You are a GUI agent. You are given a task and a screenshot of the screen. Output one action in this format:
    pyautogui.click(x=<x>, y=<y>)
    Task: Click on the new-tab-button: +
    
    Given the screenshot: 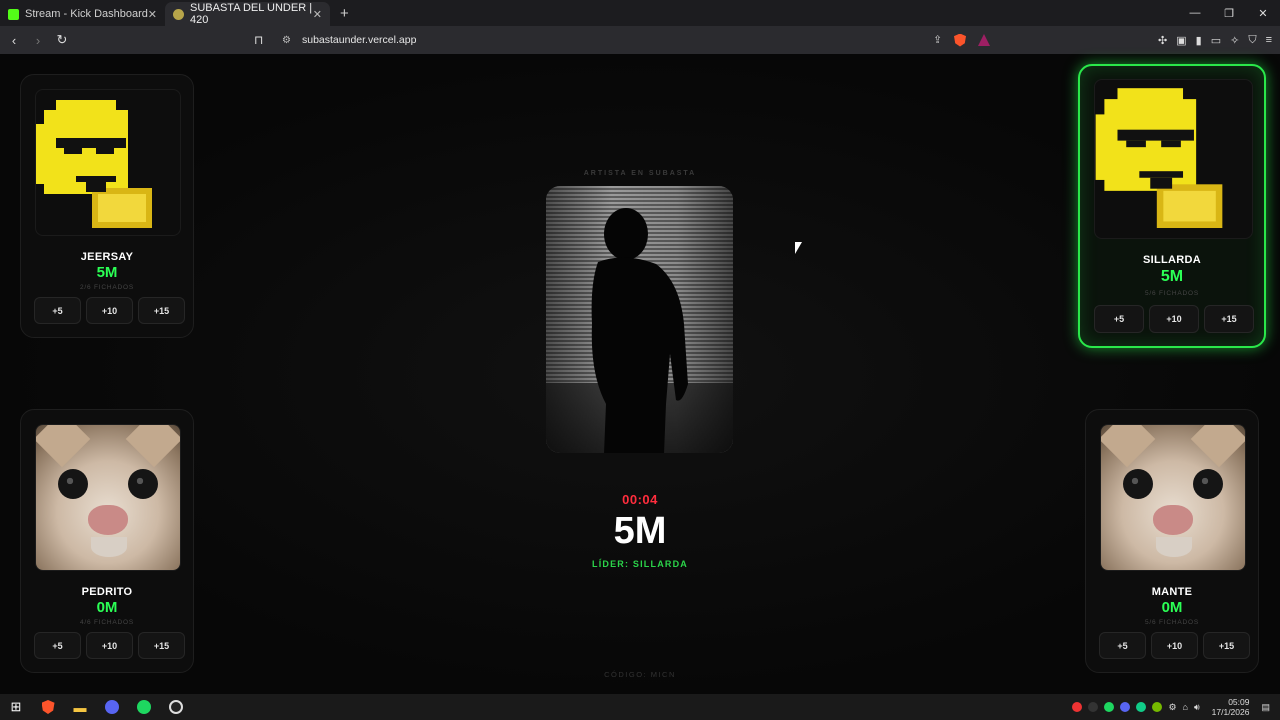 What is the action you would take?
    pyautogui.click(x=344, y=15)
    